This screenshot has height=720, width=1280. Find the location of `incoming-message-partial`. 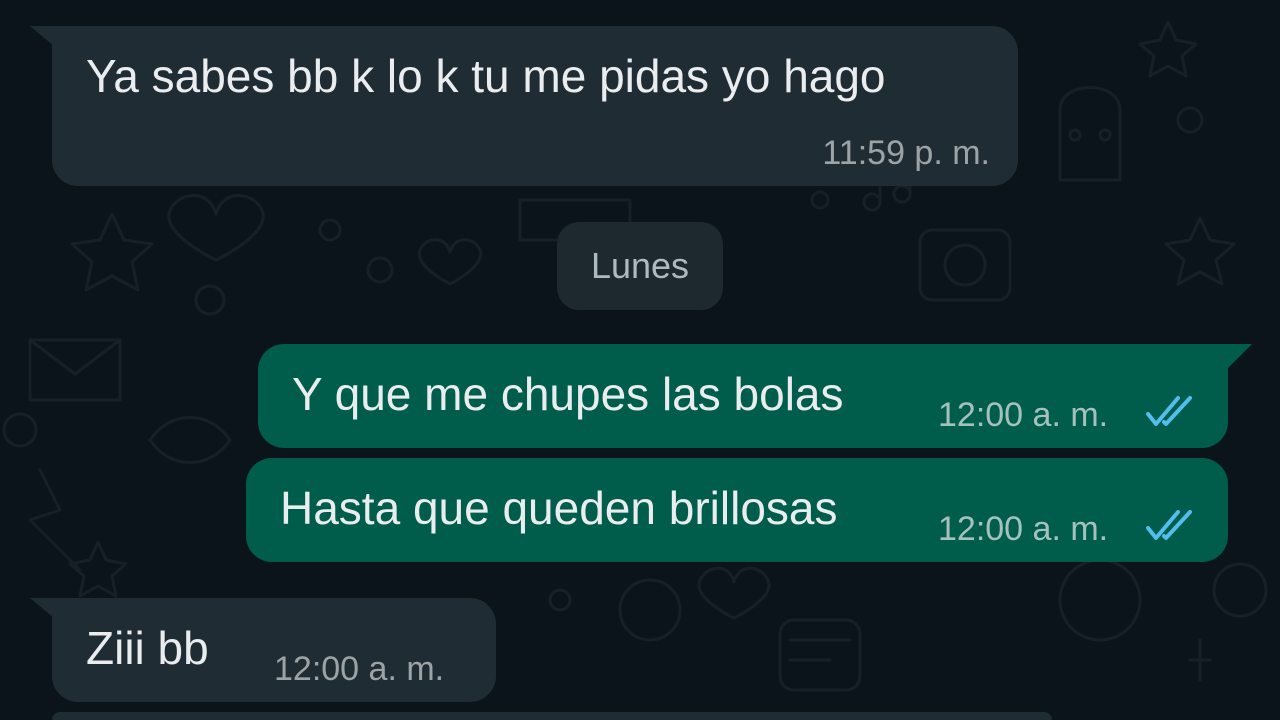

incoming-message-partial is located at coordinates (552, 716).